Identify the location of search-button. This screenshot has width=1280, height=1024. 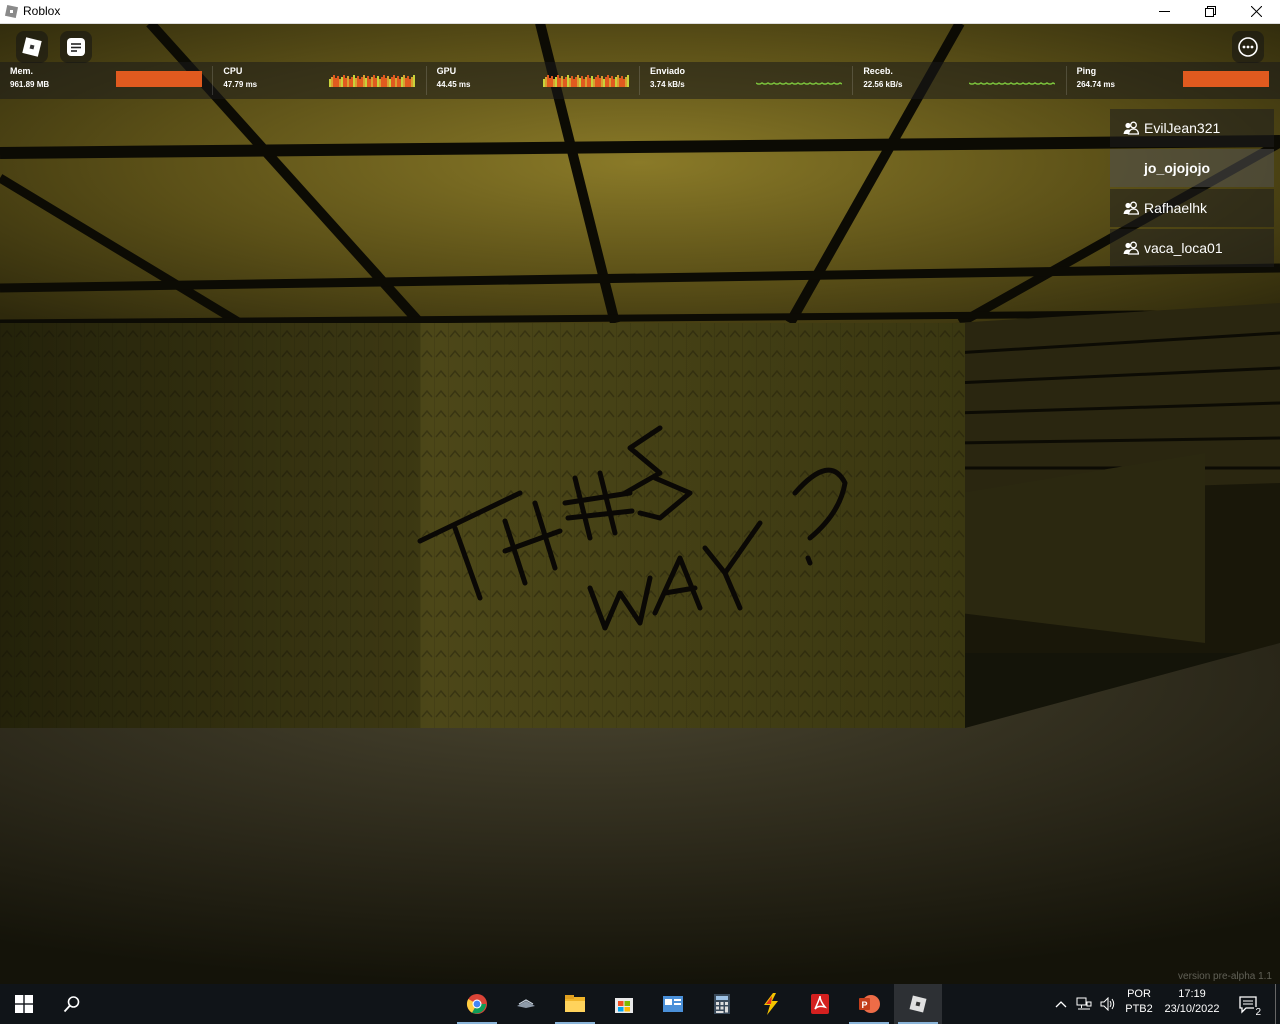
(72, 1004).